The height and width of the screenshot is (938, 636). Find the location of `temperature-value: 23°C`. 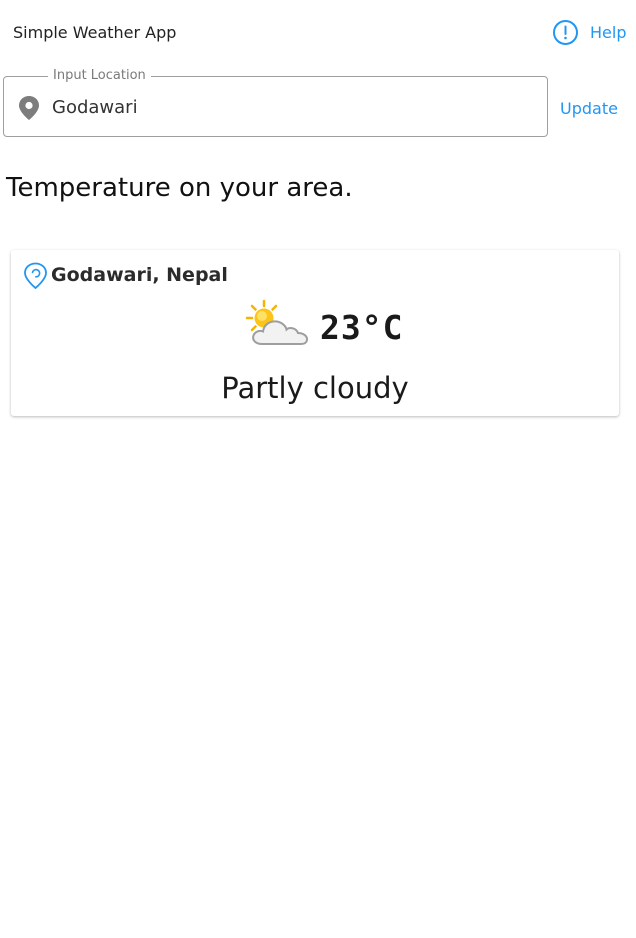

temperature-value: 23°C is located at coordinates (362, 327).